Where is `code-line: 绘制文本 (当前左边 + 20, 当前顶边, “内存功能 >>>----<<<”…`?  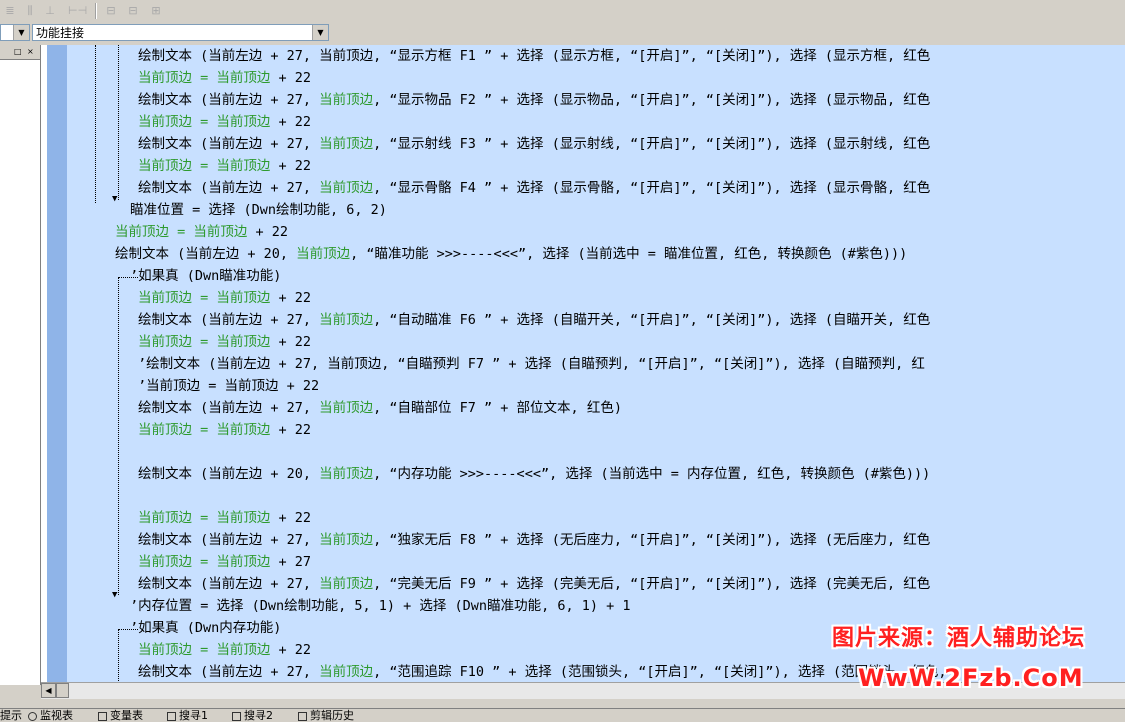 code-line: 绘制文本 (当前左边 + 20, 当前顶边, “内存功能 >>>----<<<”… is located at coordinates (534, 474).